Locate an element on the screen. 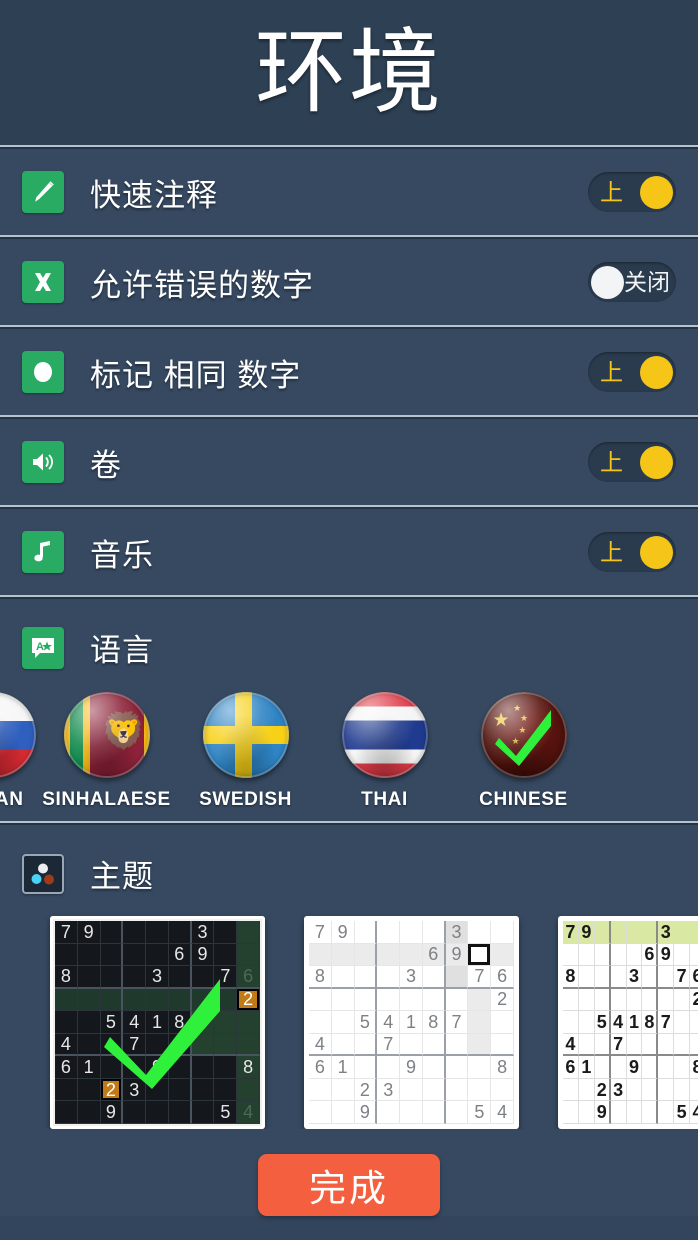  language-item-chinese: ★ ★ ★ ★ ★ CHINESE is located at coordinates (523, 751).